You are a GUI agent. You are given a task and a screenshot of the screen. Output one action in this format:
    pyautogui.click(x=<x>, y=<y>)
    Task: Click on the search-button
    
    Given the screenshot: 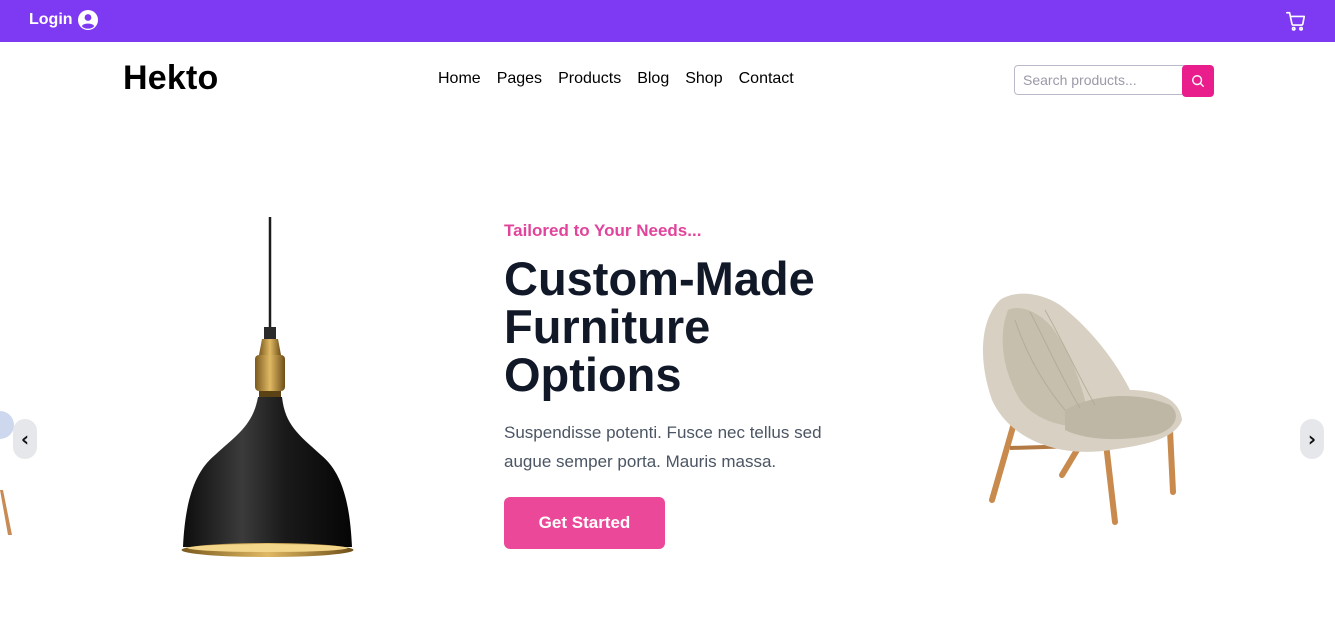 What is the action you would take?
    pyautogui.click(x=1198, y=81)
    